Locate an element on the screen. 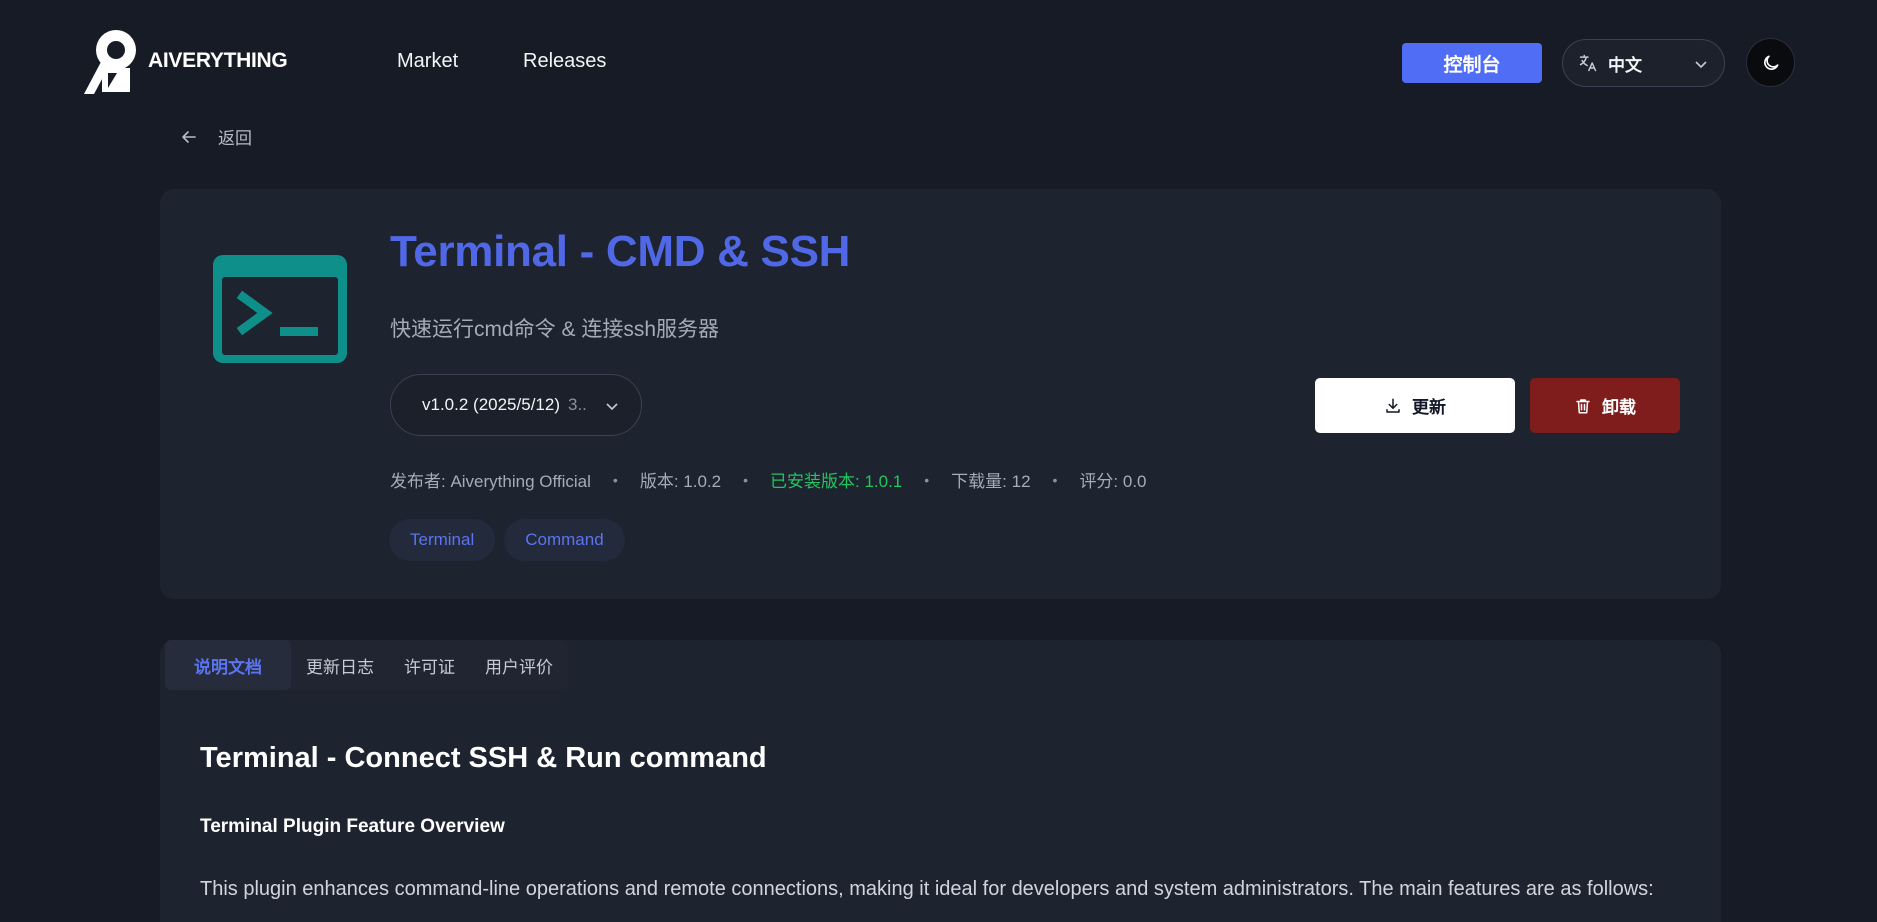 The height and width of the screenshot is (922, 1877). meta-downloads: 下载量: 12 is located at coordinates (991, 481).